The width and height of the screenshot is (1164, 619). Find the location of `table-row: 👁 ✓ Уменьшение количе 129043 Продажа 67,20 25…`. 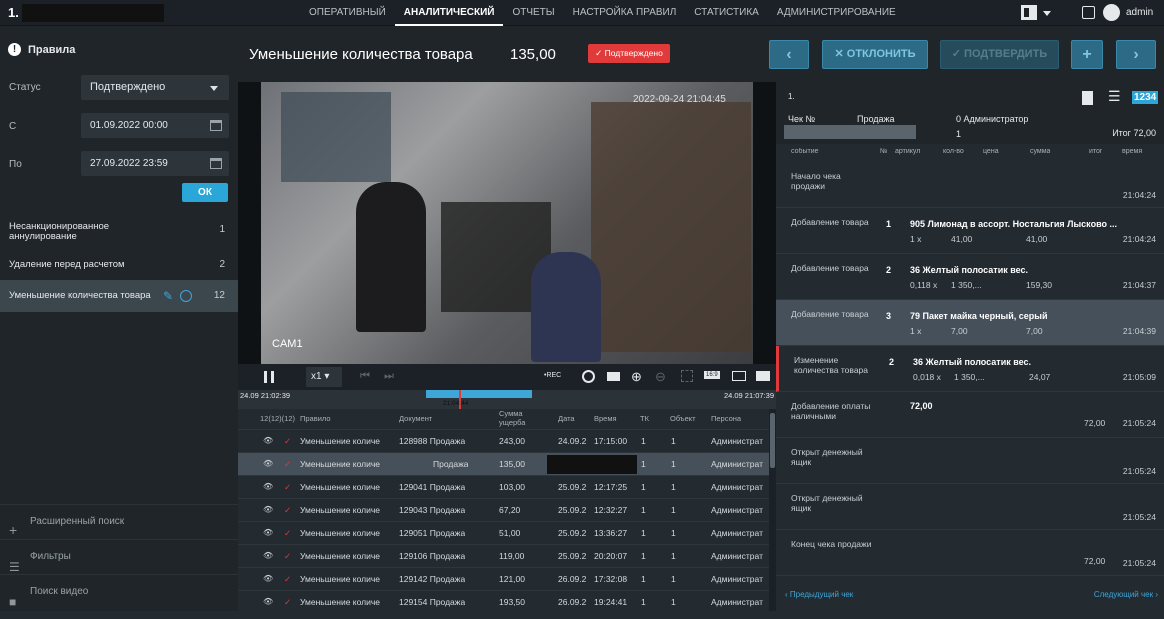

table-row: 👁 ✓ Уменьшение количе 129043 Продажа 67,20 25… is located at coordinates (503, 509).